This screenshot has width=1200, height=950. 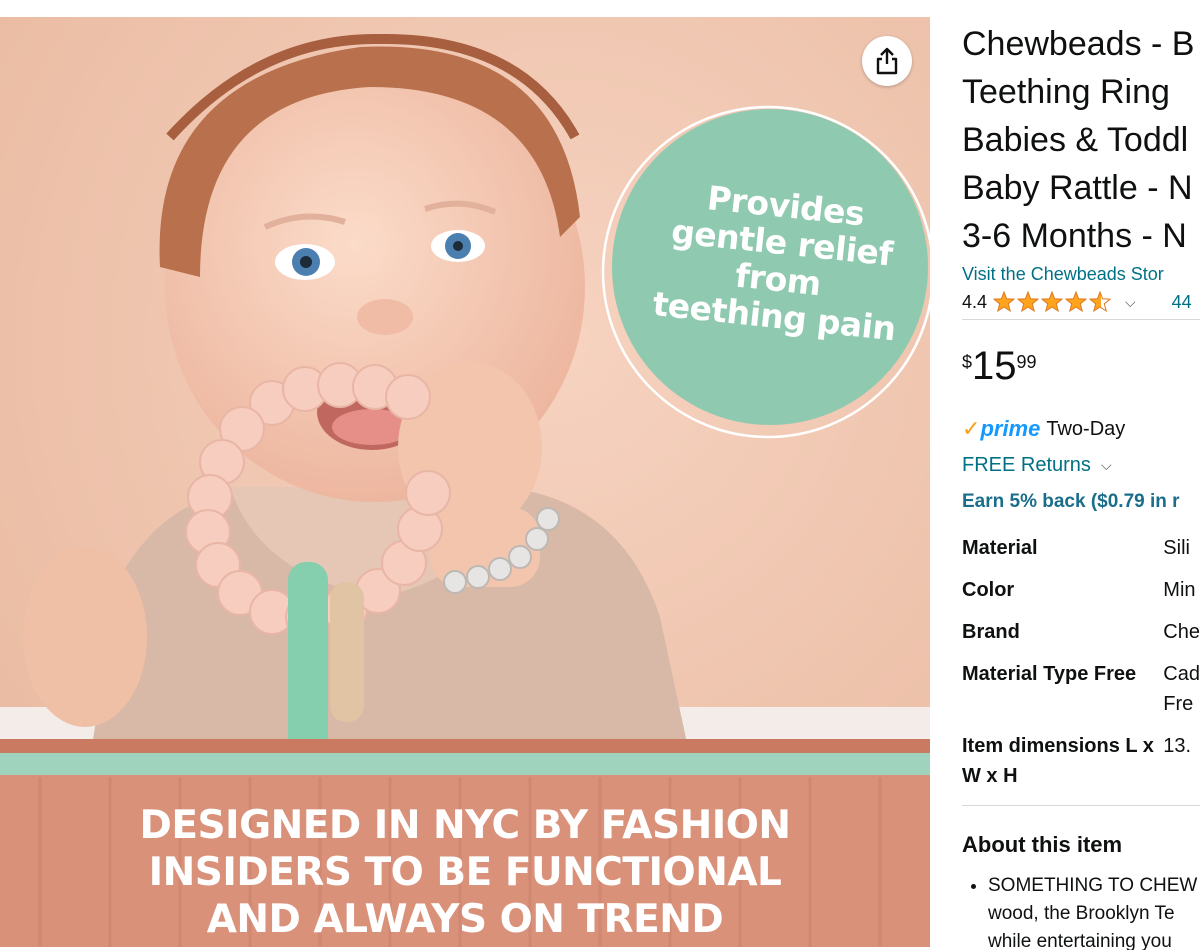 I want to click on spec-label-line: Material Type Free, so click(x=1049, y=674).